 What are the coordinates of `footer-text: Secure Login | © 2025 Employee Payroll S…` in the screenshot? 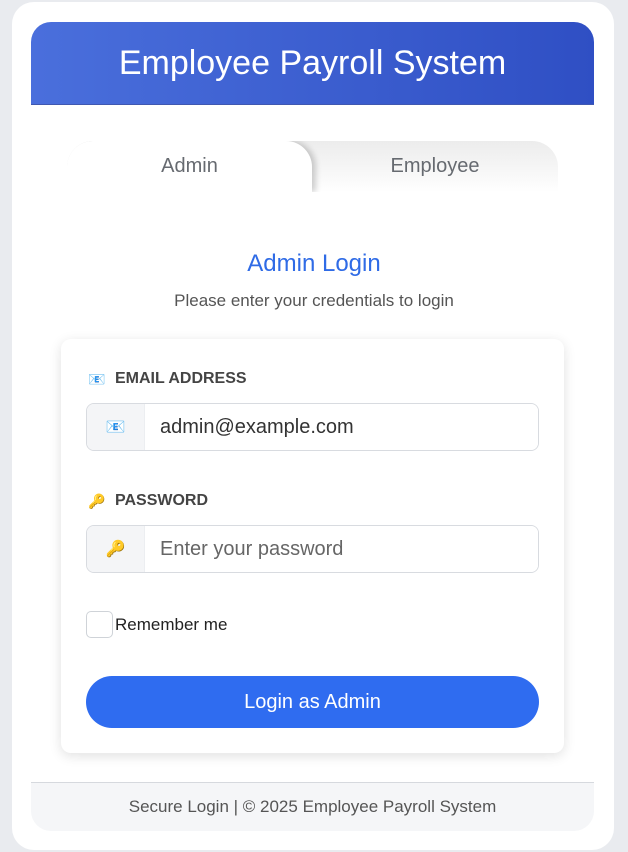 It's located at (312, 806).